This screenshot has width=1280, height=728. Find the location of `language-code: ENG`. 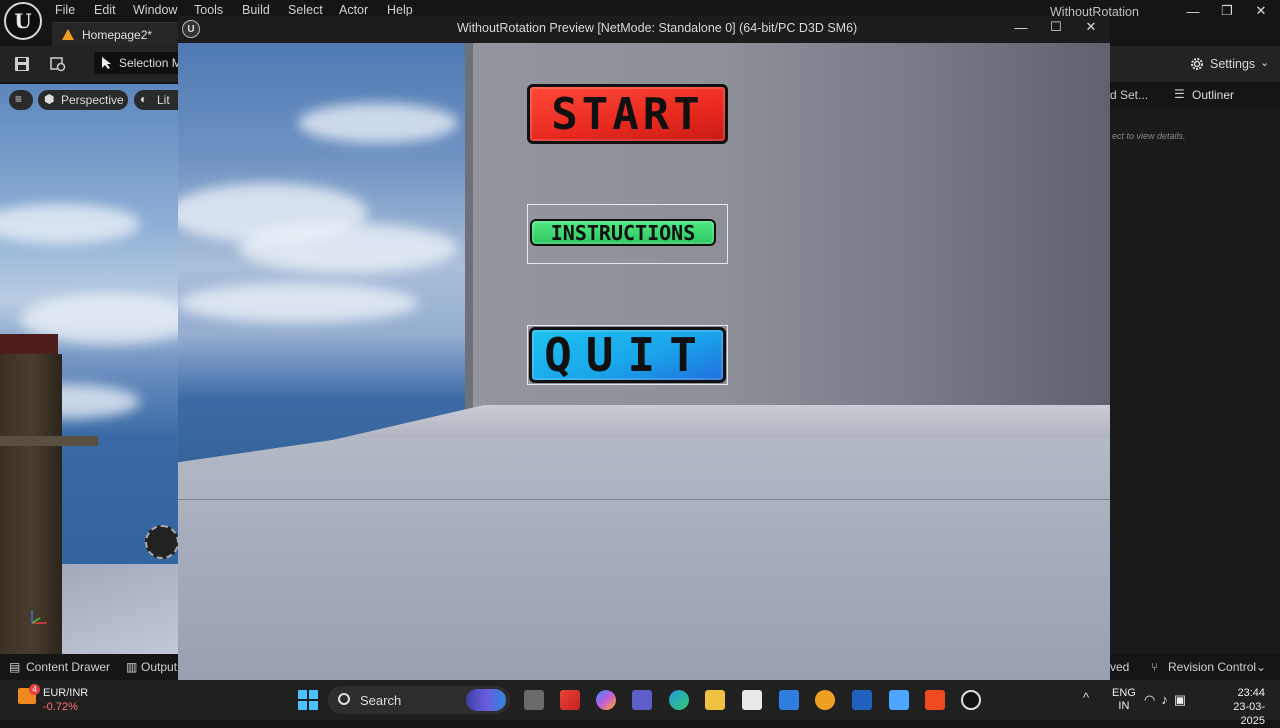

language-code: ENG is located at coordinates (1124, 693).